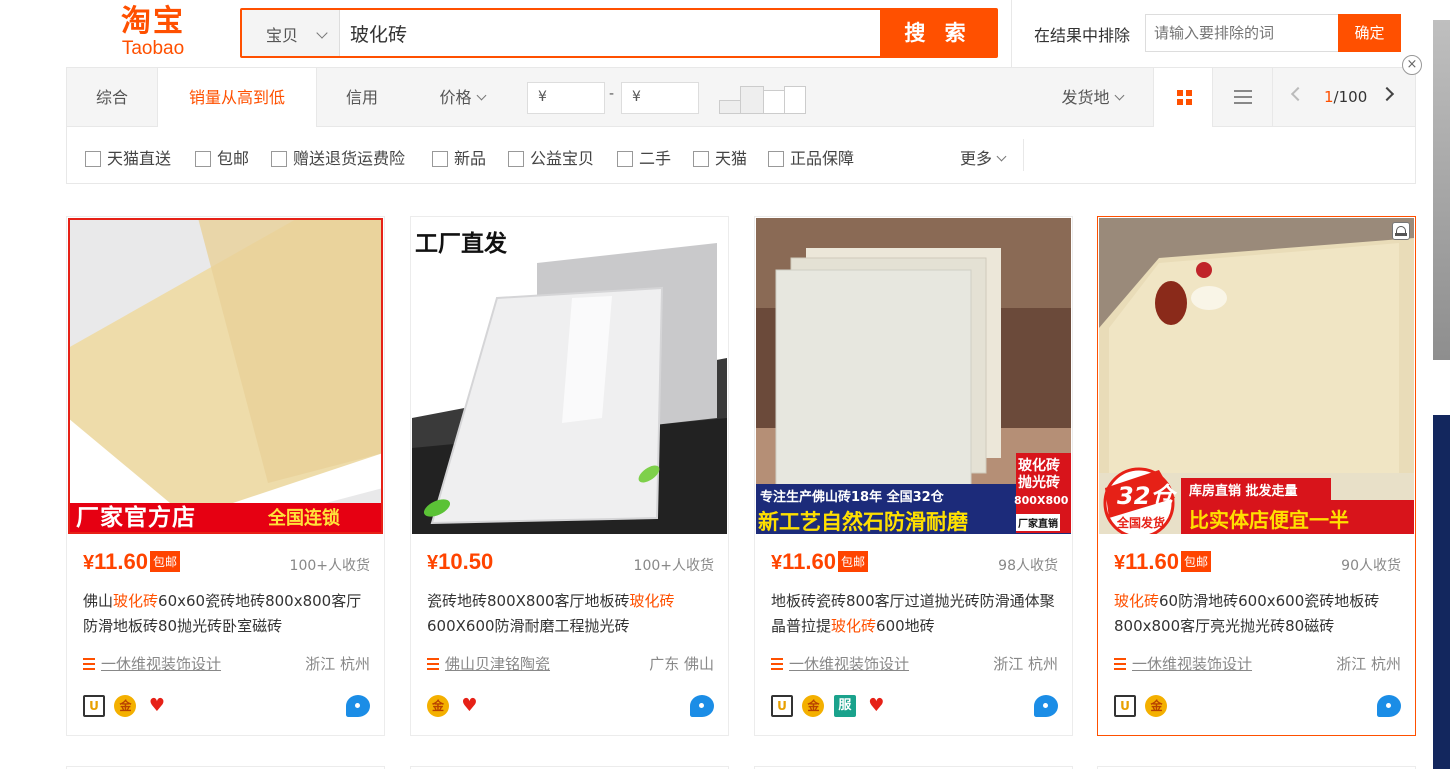 This screenshot has height=769, width=1450. I want to click on shop-name: 一休维视装饰设计, so click(161, 664).